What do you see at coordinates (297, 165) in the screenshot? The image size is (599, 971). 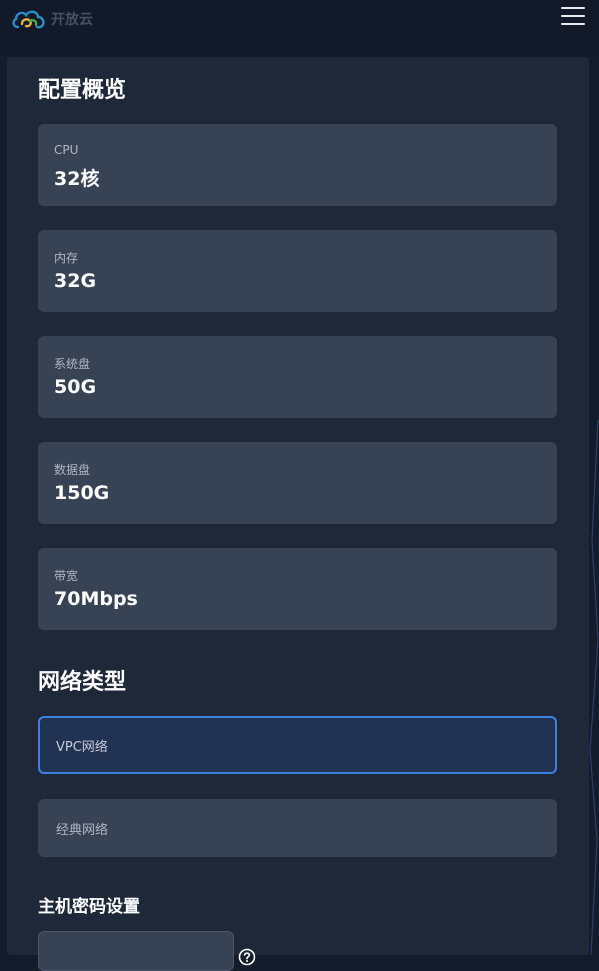 I see `spec-card-cpu: CPU 32核` at bounding box center [297, 165].